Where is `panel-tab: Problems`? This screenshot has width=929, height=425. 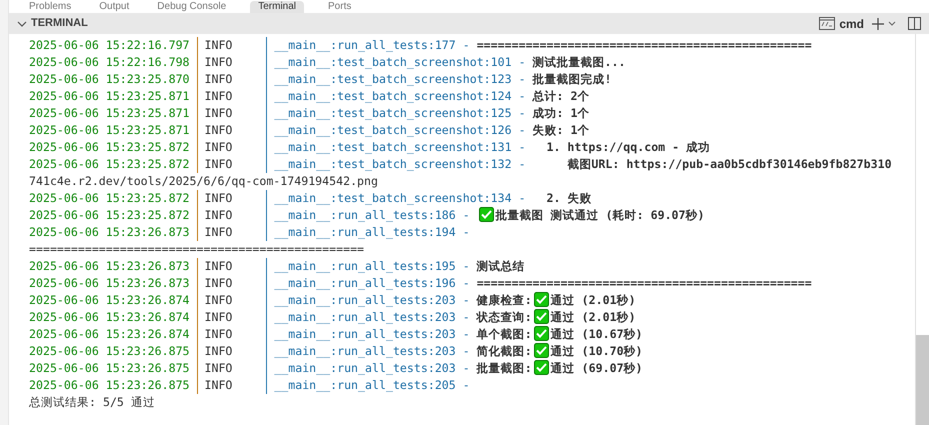 panel-tab: Problems is located at coordinates (50, 7).